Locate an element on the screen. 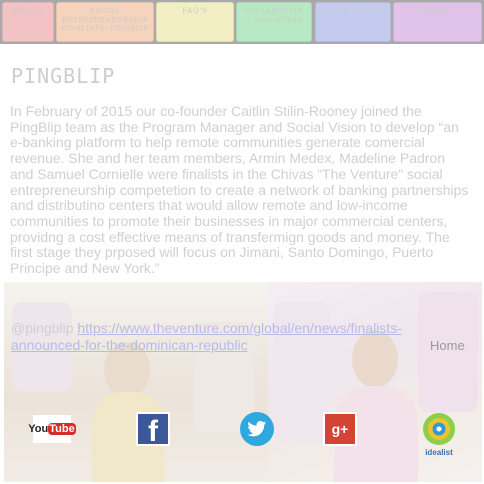 The image size is (484, 484). nav-our-team: Our Team is located at coordinates (353, 22).